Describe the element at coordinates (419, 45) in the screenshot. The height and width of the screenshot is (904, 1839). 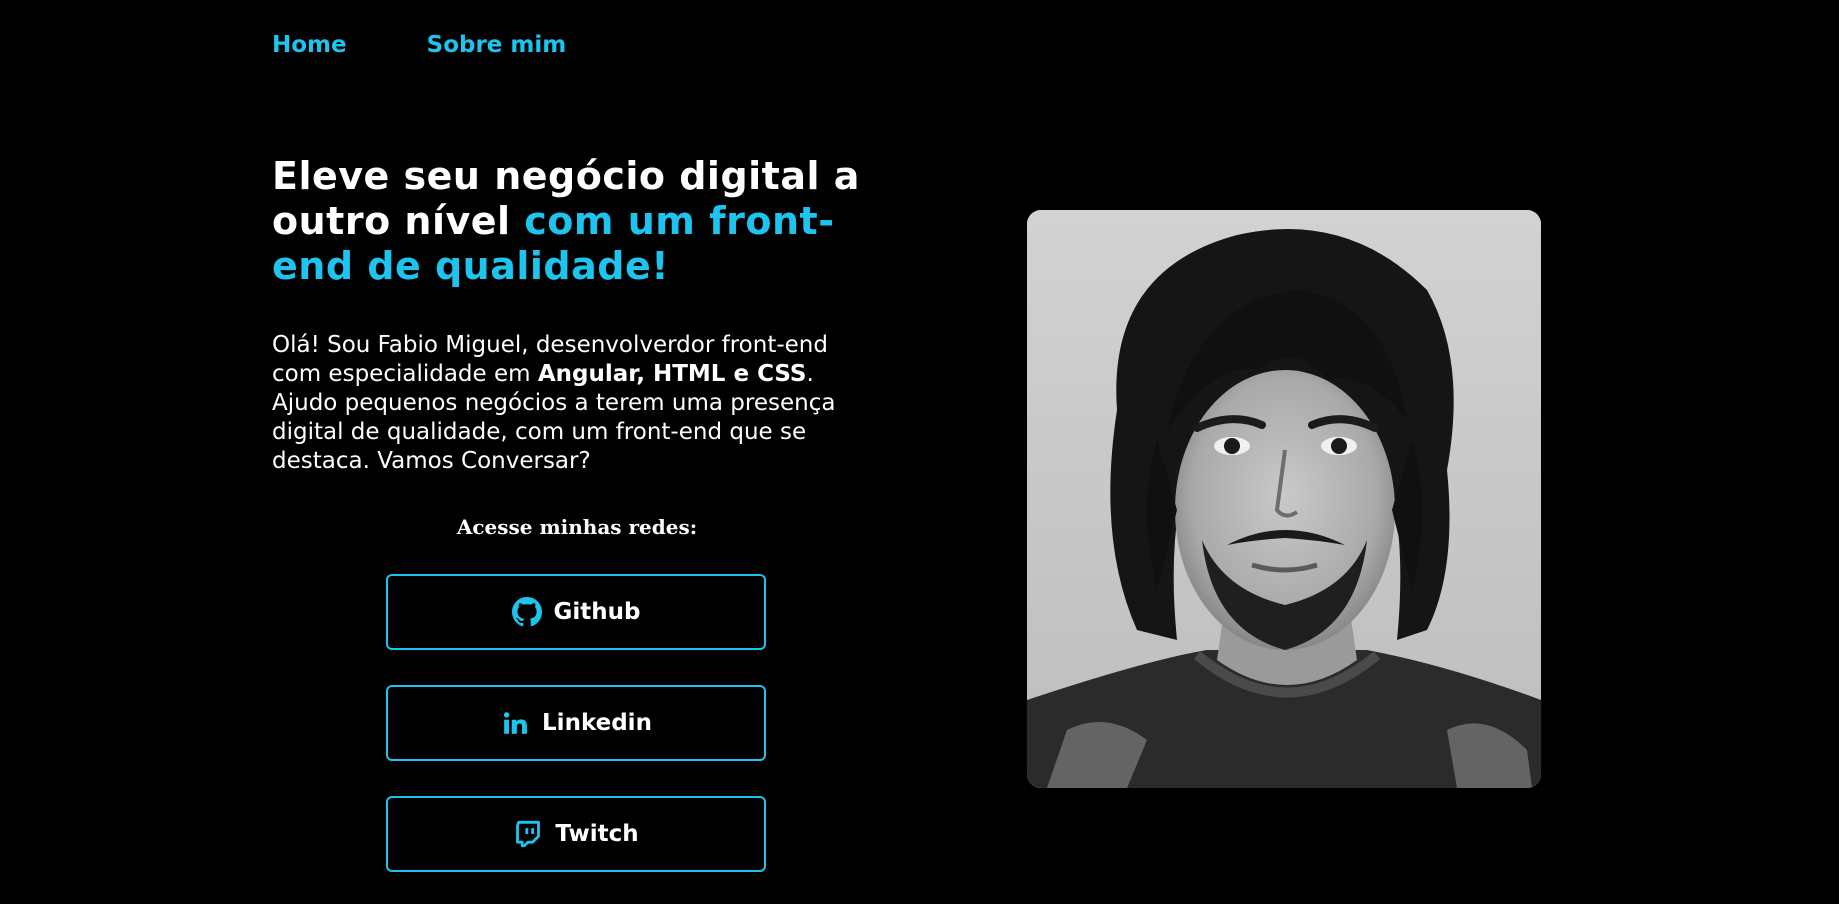
I see `top-nav: Home Sobre mim` at that location.